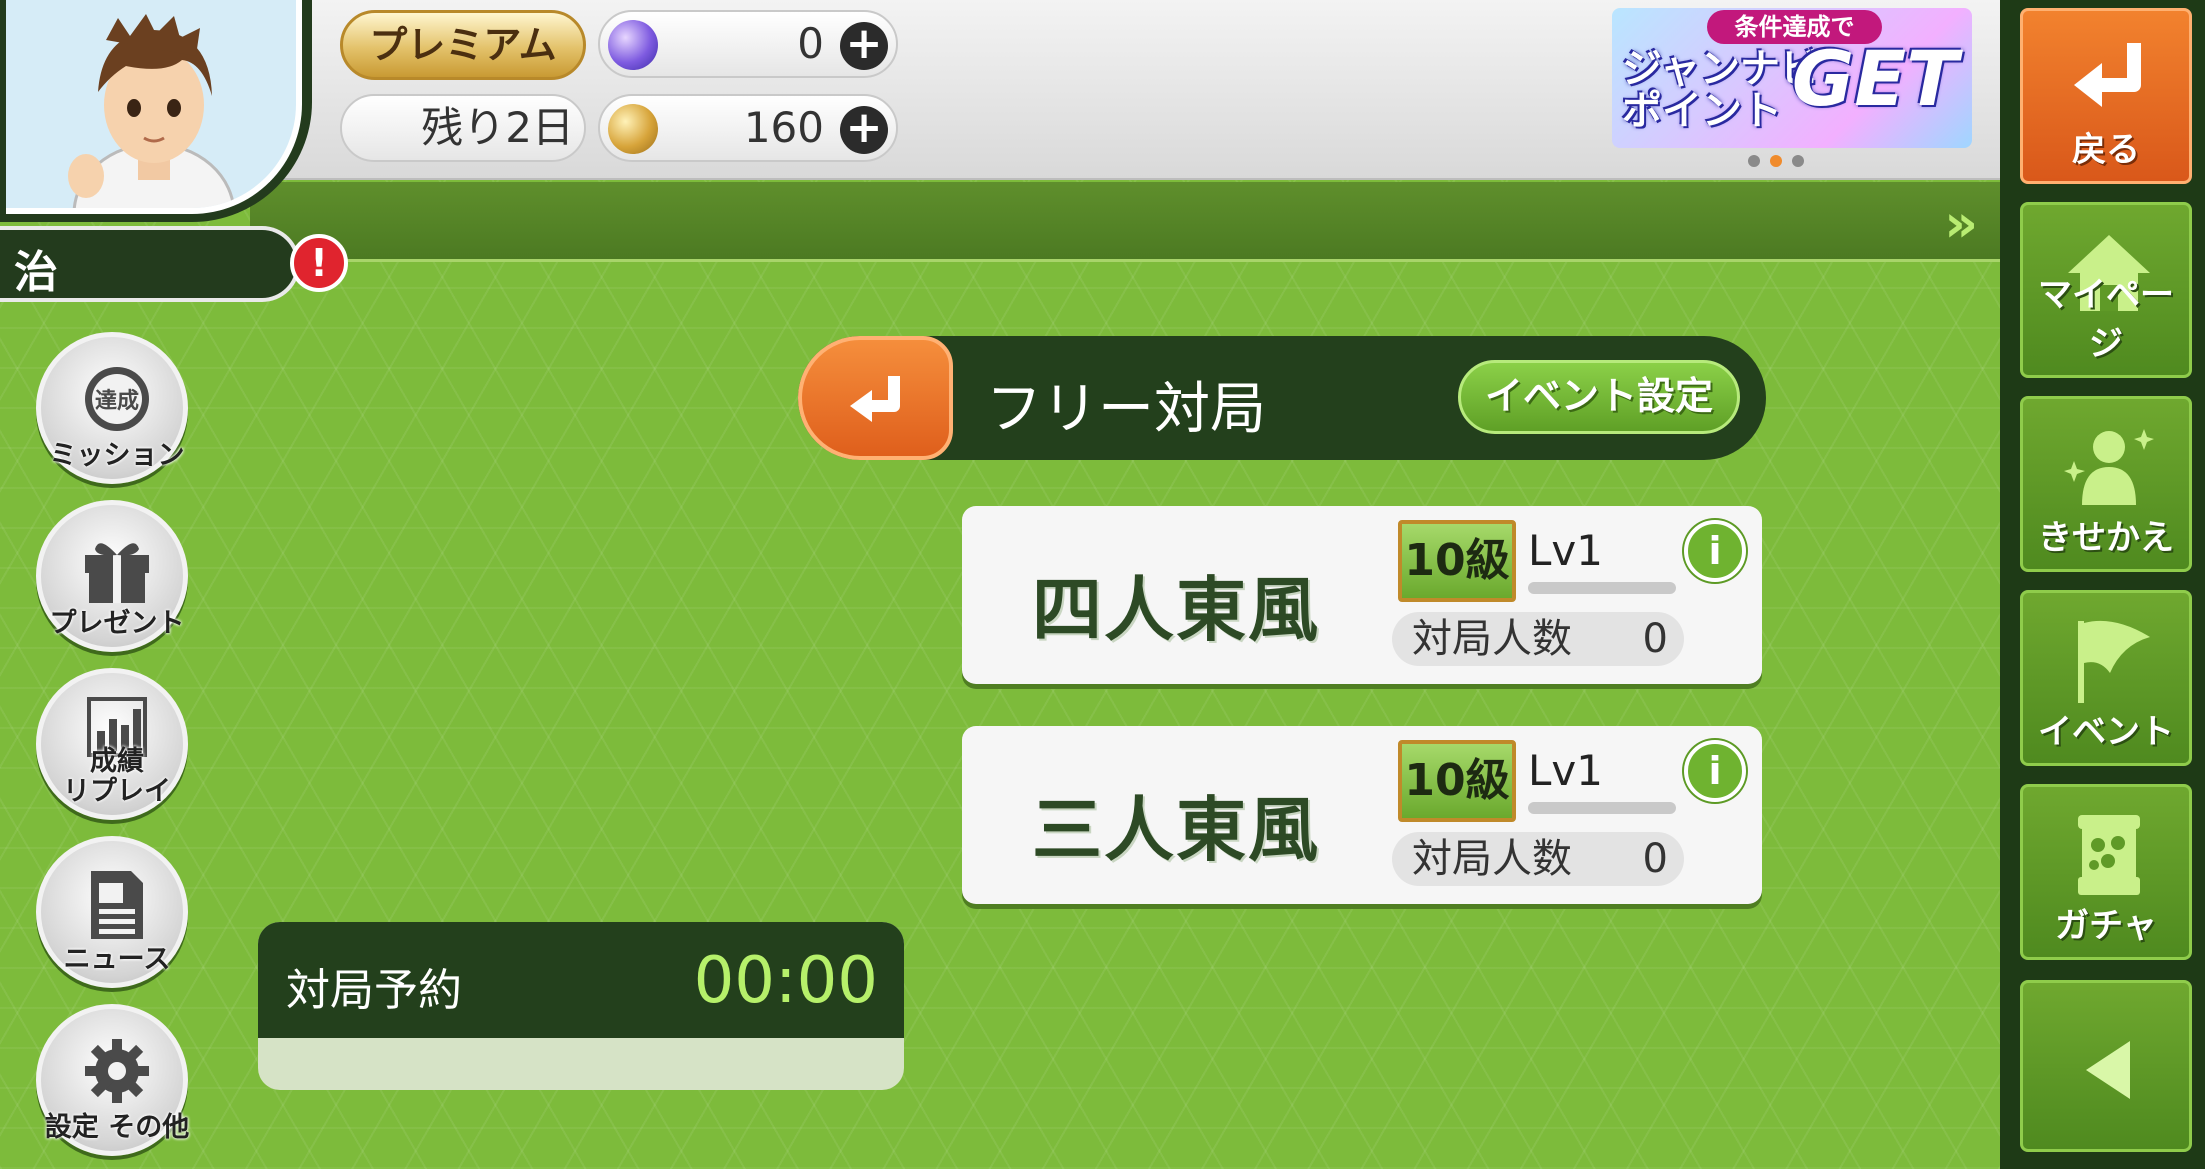  I want to click on expand-chevron-icon: », so click(1961, 224).